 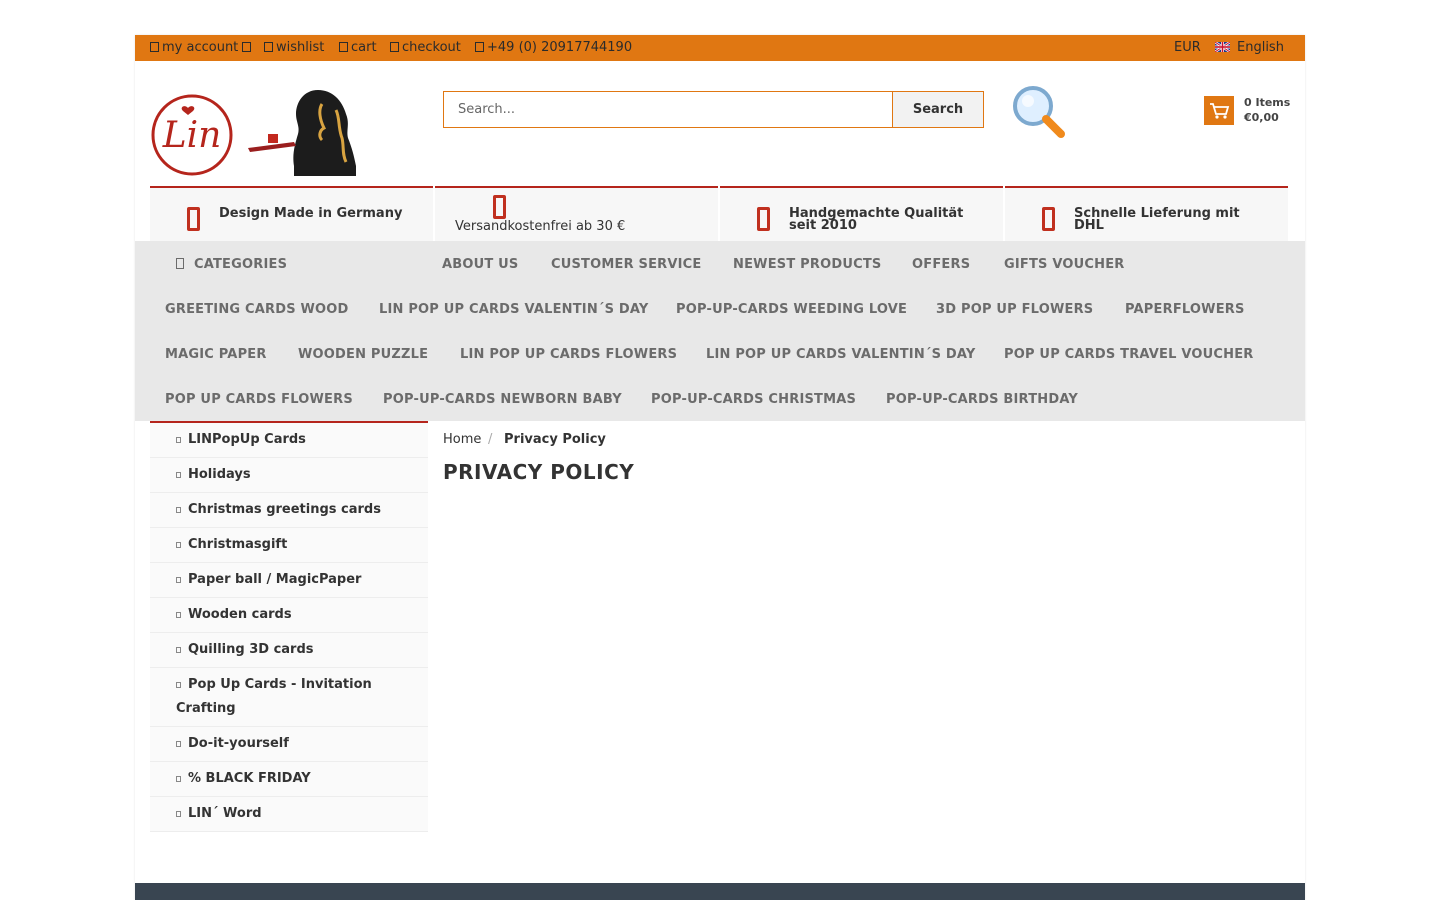 What do you see at coordinates (626, 264) in the screenshot?
I see `nav-customer-service: CUSTOMER SERVICE` at bounding box center [626, 264].